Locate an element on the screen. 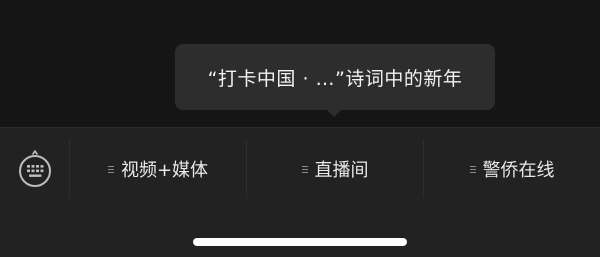 This screenshot has width=600, height=257. tooltip-text: “打卡中国 · …”诗词中的新年 is located at coordinates (335, 78).